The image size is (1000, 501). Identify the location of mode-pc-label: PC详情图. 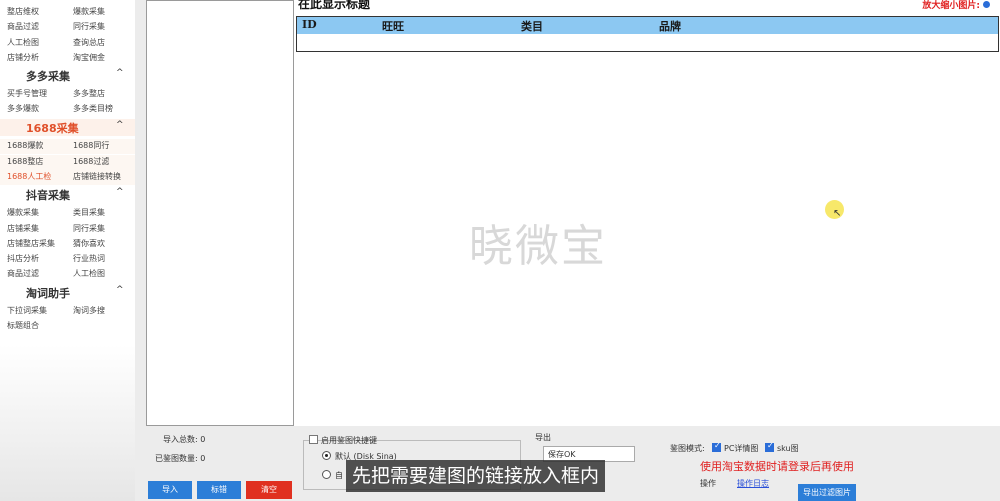
(741, 448).